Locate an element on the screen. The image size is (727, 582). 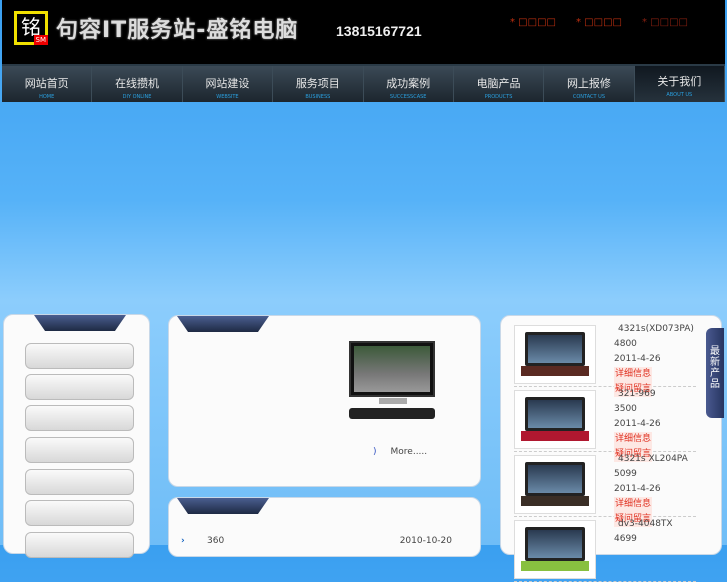
nav-label: 网上报修 is located at coordinates (588, 83).